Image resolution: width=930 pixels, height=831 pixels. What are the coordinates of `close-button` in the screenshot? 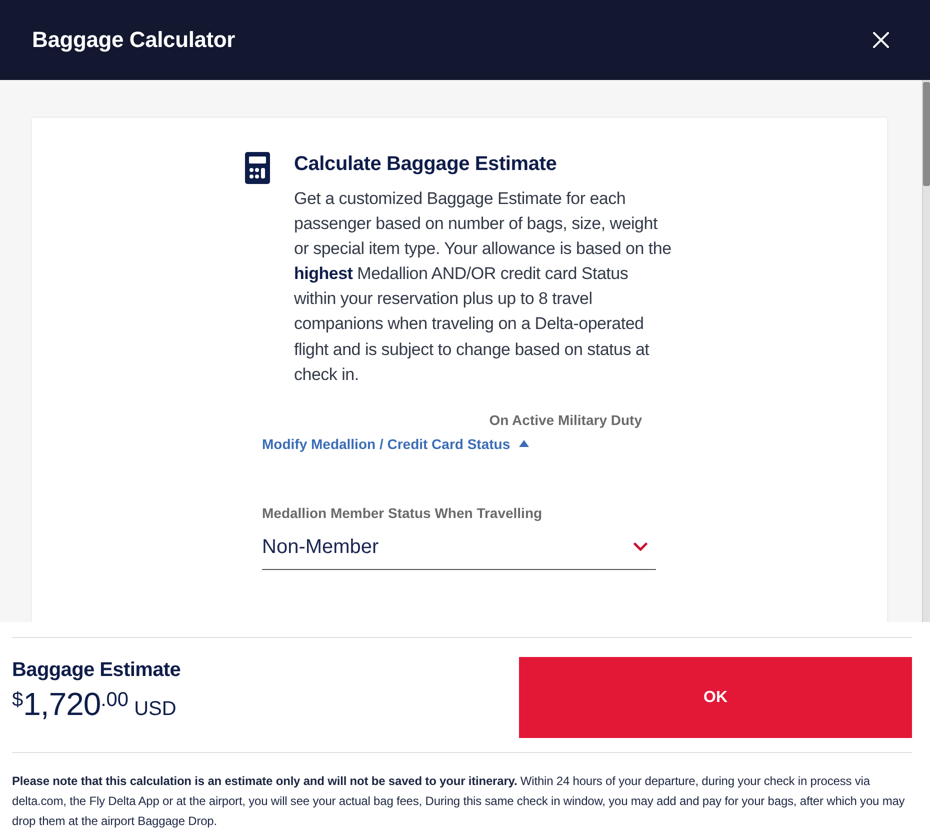 It's located at (881, 40).